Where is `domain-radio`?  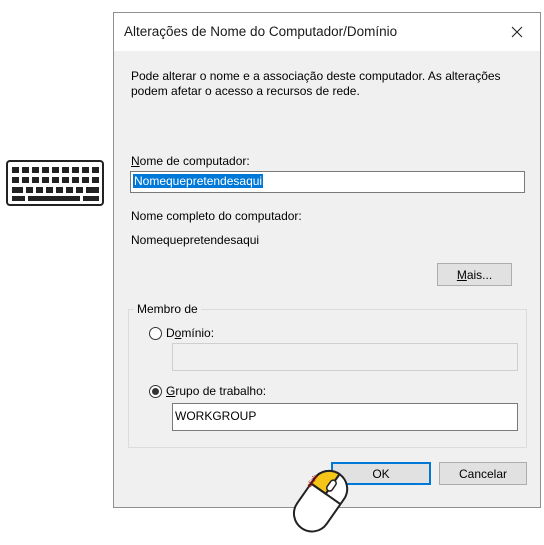
domain-radio is located at coordinates (155, 333).